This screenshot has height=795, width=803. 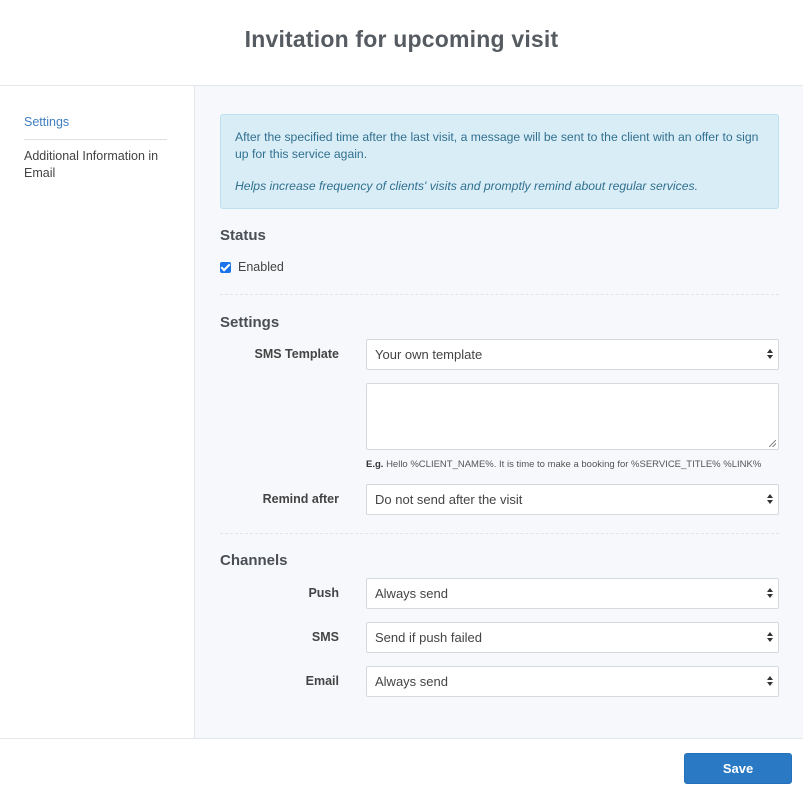 I want to click on sms-template-value: Your own template, so click(x=429, y=354).